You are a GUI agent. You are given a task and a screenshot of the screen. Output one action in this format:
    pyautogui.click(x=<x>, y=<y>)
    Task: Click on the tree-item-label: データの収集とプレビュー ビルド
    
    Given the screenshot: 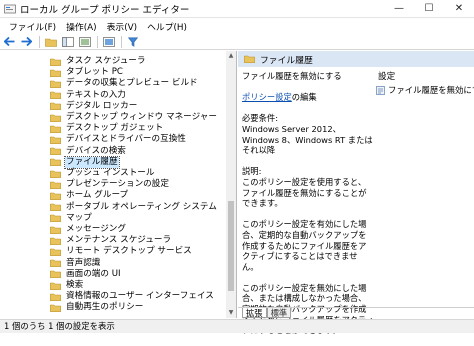 What is the action you would take?
    pyautogui.click(x=132, y=83)
    